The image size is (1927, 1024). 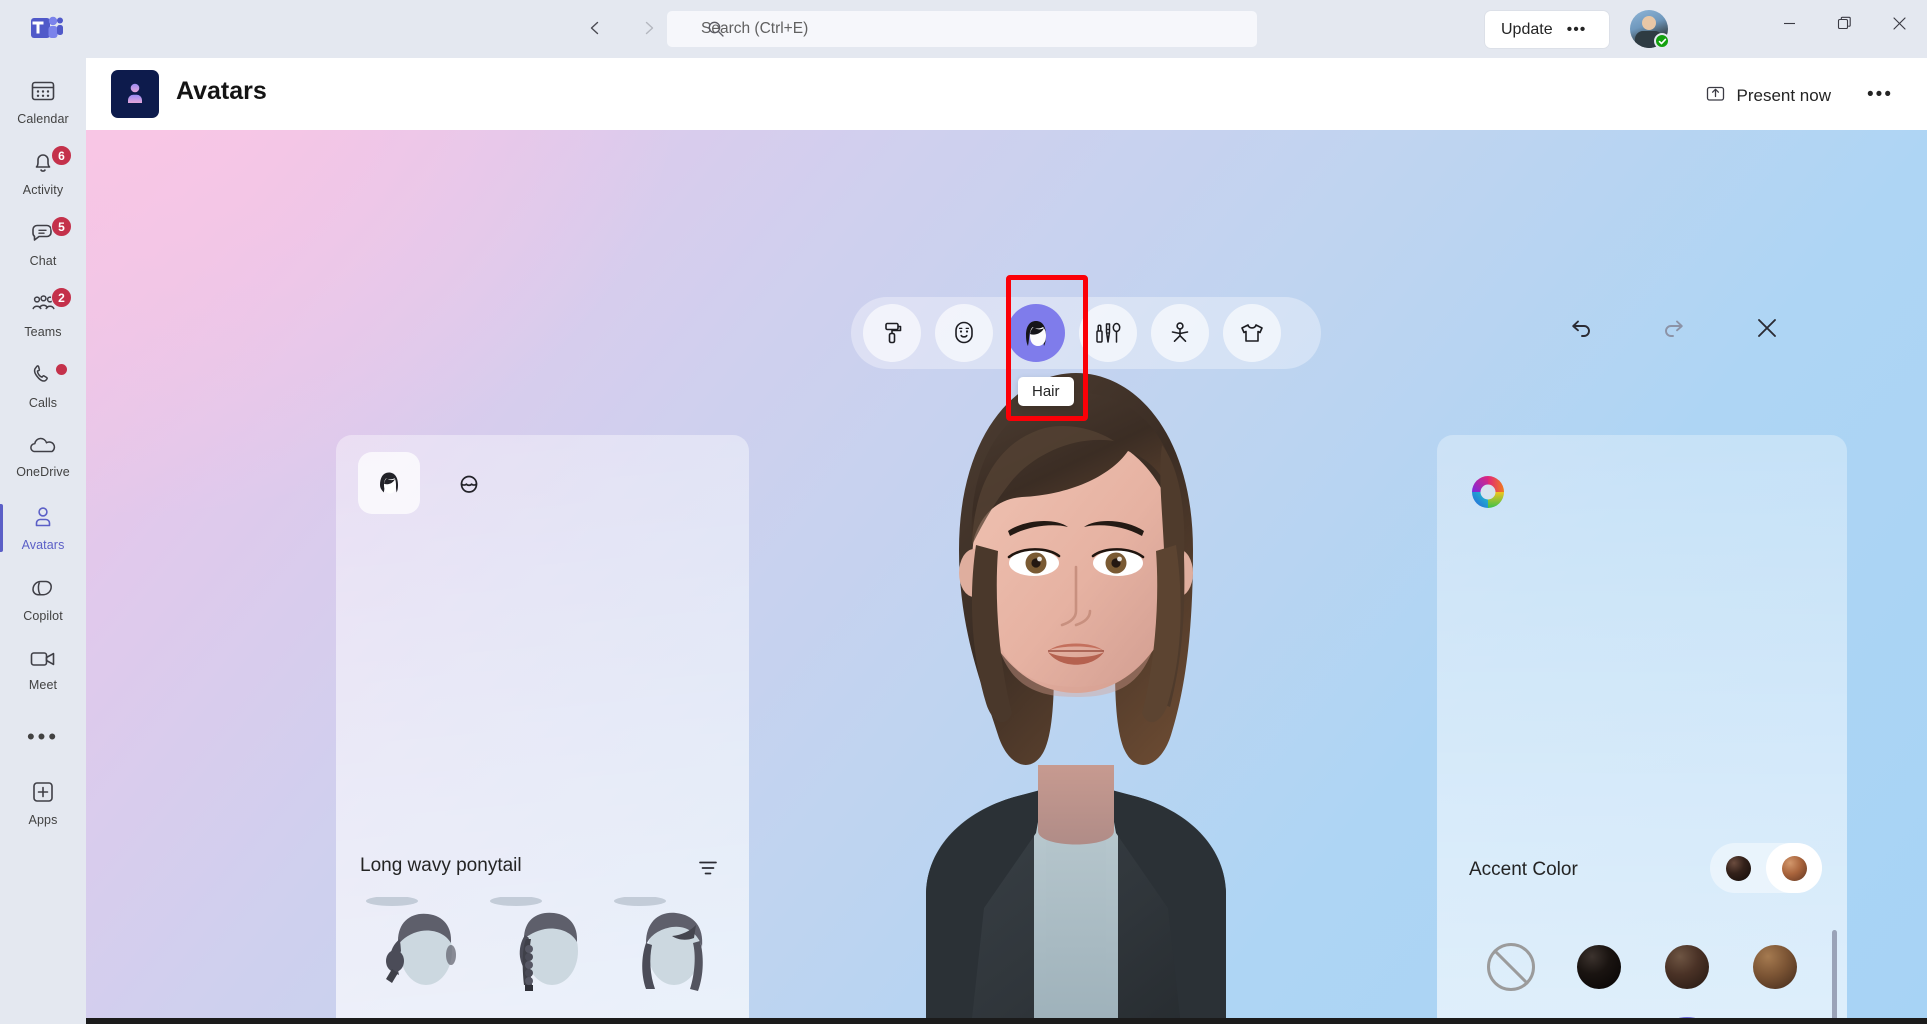 I want to click on selected-style-name: Long wavy ponytail, so click(x=441, y=865).